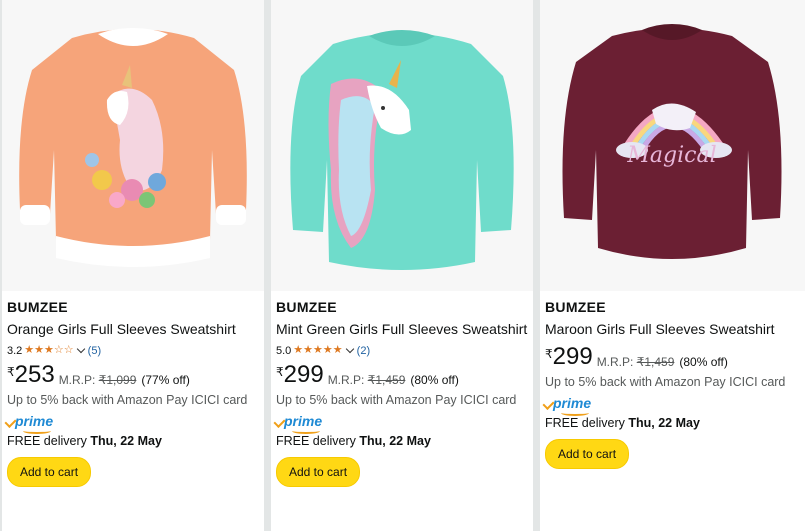 This screenshot has width=805, height=531. What do you see at coordinates (318, 350) in the screenshot?
I see `star-rating-icon: ★ ★ ★ ★ ★` at bounding box center [318, 350].